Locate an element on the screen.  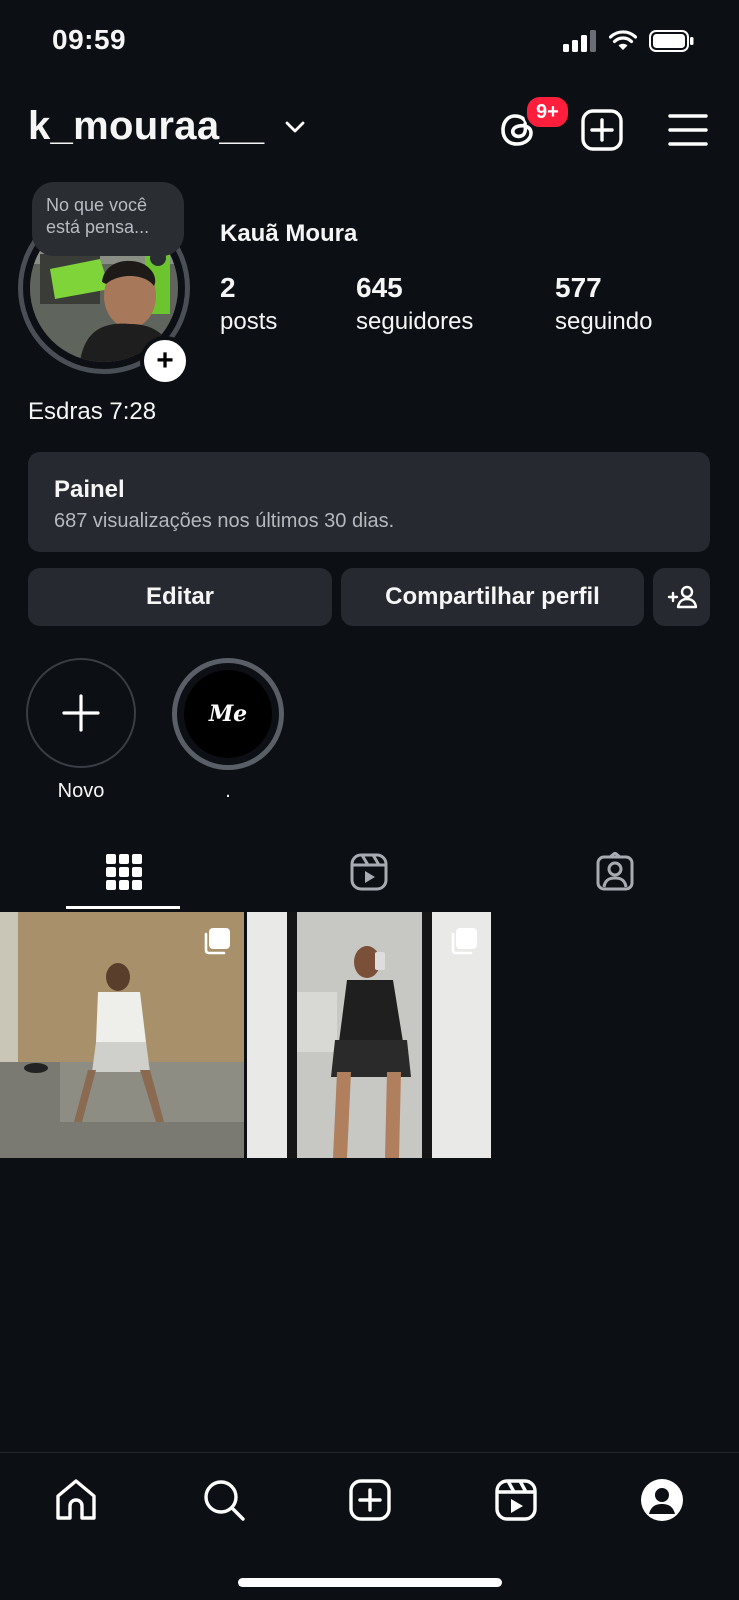
chevron-down-icon is located at coordinates (295, 127).